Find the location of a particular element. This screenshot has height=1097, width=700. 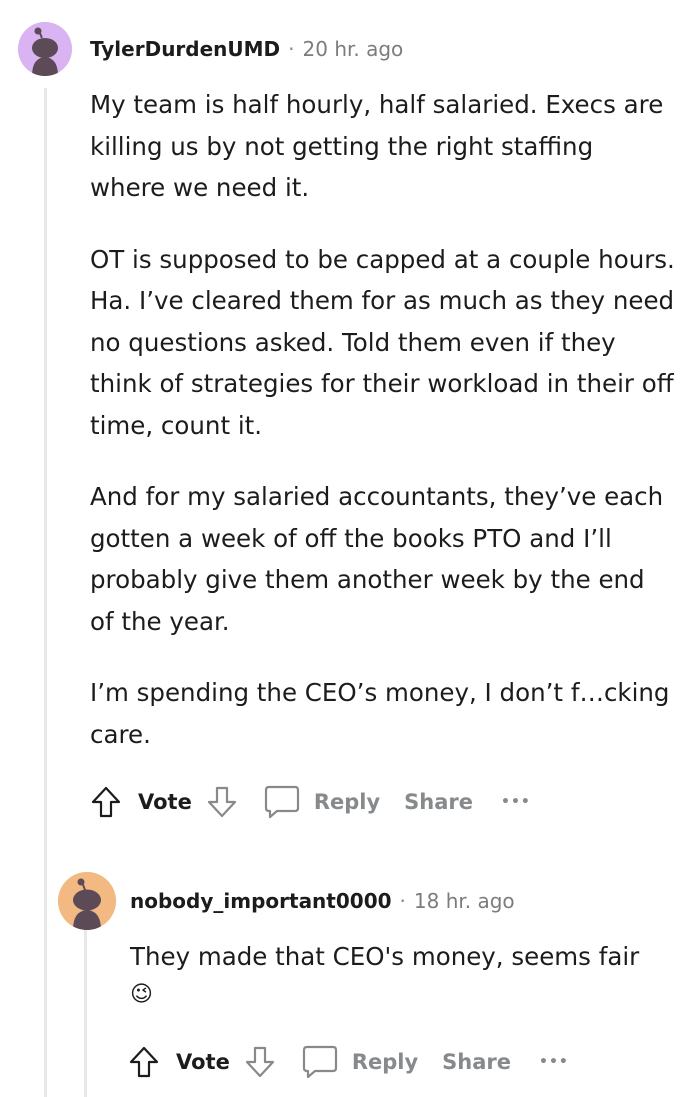

avatar is located at coordinates (45, 49).